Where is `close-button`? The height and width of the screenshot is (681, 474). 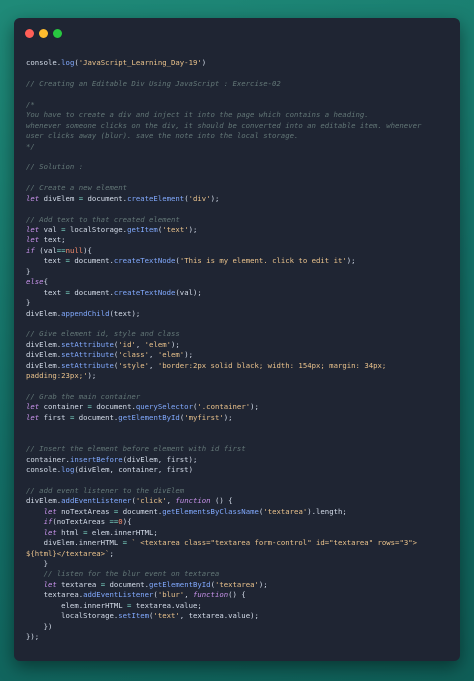 close-button is located at coordinates (29, 33).